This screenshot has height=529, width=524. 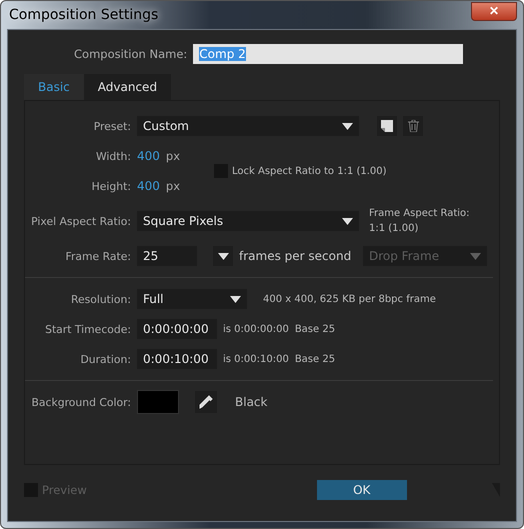 What do you see at coordinates (83, 15) in the screenshot?
I see `window-title: Composition Settings` at bounding box center [83, 15].